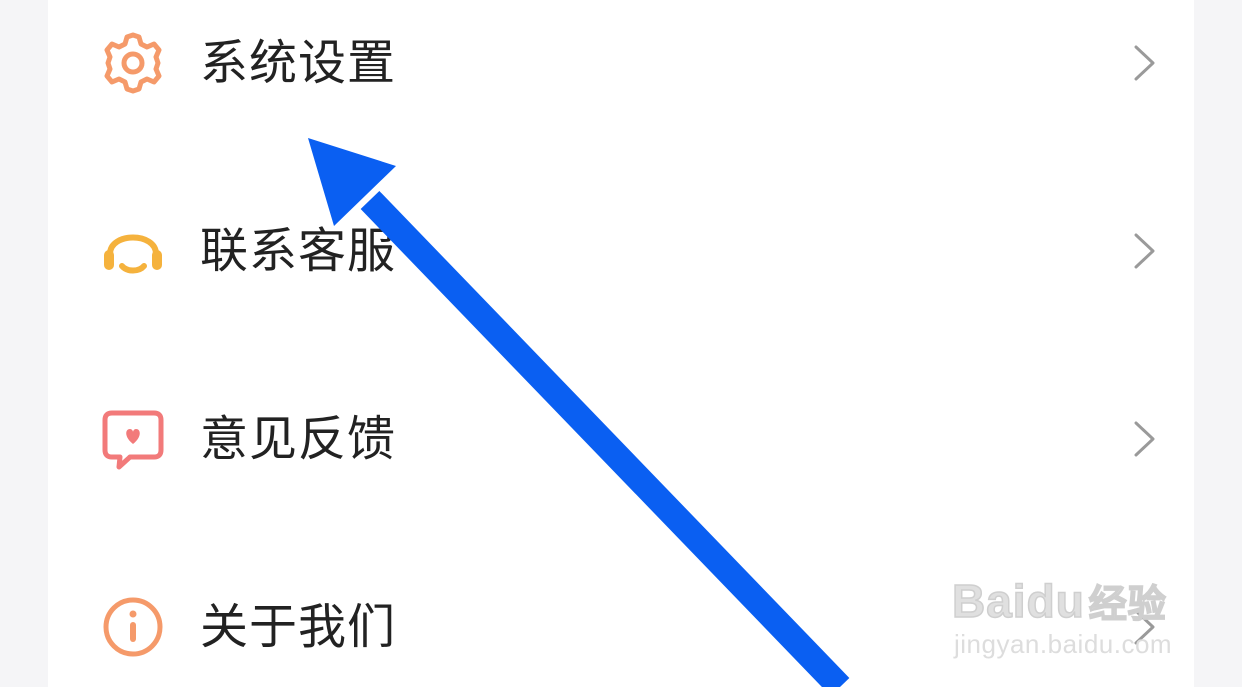  I want to click on info-icon, so click(133, 627).